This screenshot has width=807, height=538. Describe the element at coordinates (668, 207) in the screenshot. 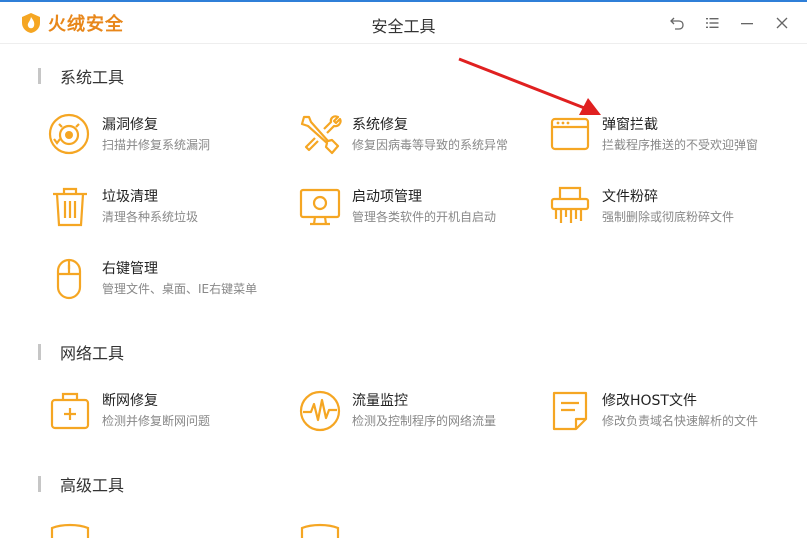

I see `tool-file-shredder: 文件粉碎 强制删除或彻底粉碎文件` at that location.